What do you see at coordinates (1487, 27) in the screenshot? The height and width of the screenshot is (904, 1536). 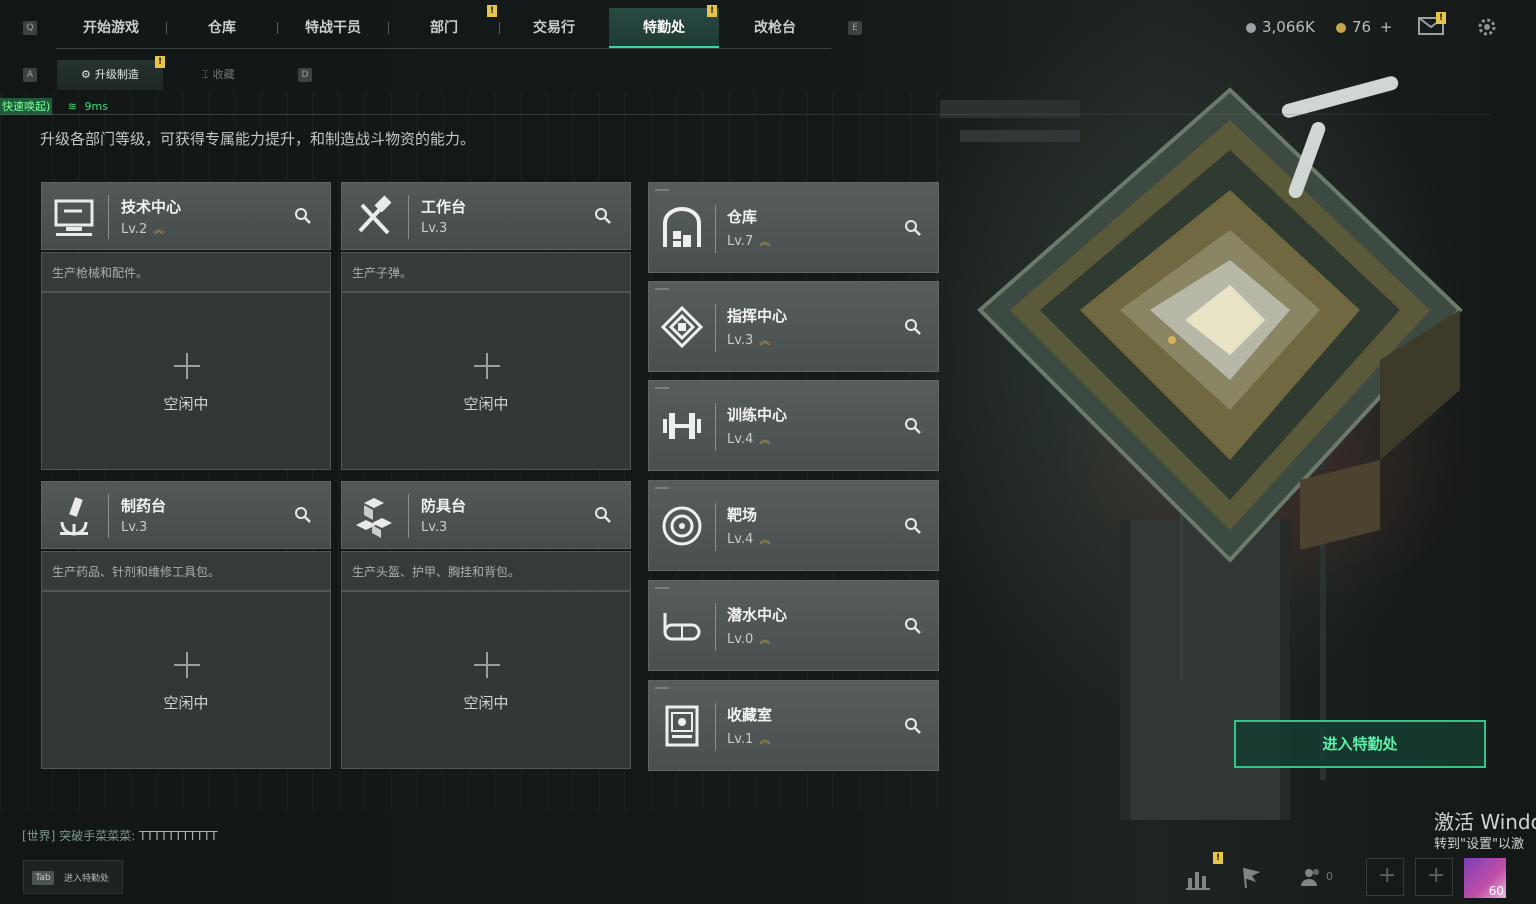 I see `gear-icon` at bounding box center [1487, 27].